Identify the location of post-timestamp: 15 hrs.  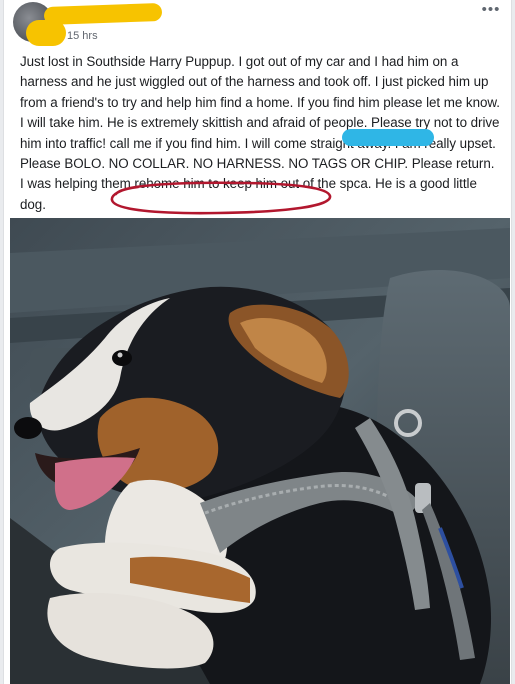
(82, 36).